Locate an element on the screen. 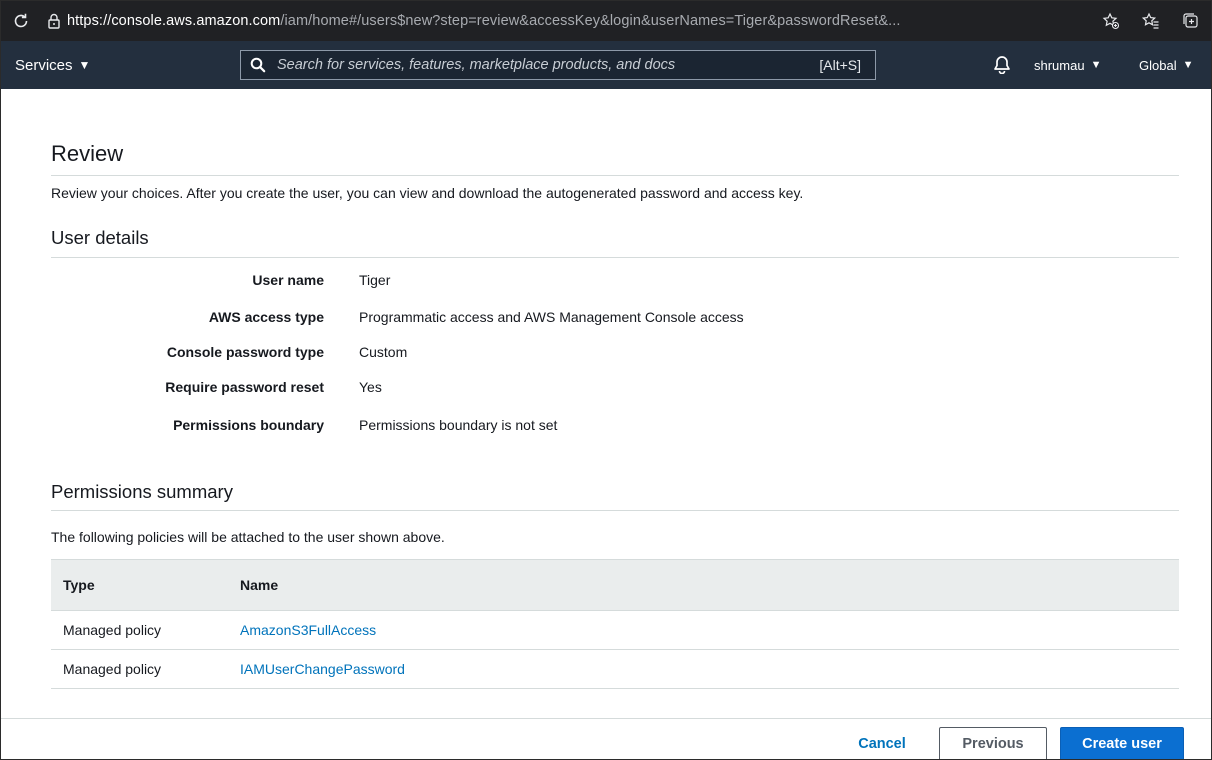  search-input is located at coordinates (547, 65).